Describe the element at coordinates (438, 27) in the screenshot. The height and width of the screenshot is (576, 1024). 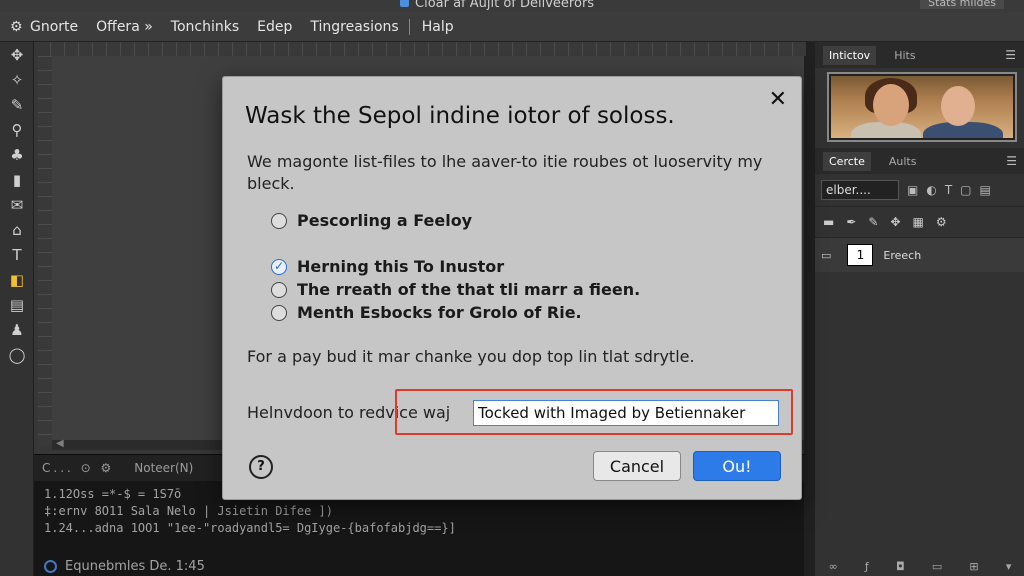
I see `menu-item-halp: Halp` at that location.